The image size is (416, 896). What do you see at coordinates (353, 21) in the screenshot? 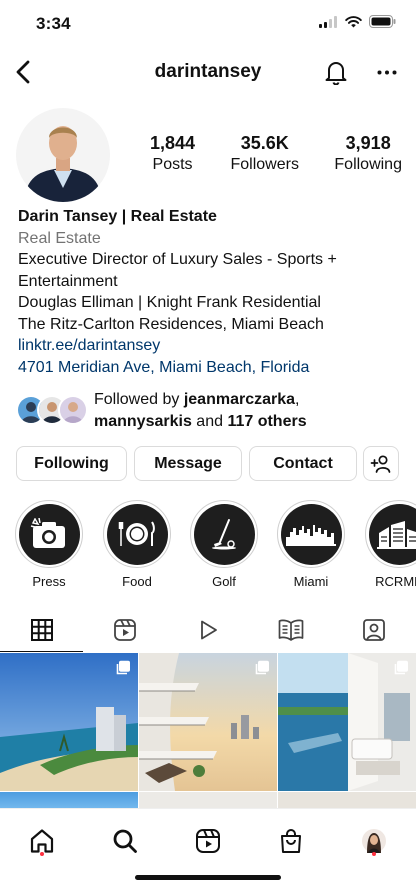
I see `wifi-icon` at bounding box center [353, 21].